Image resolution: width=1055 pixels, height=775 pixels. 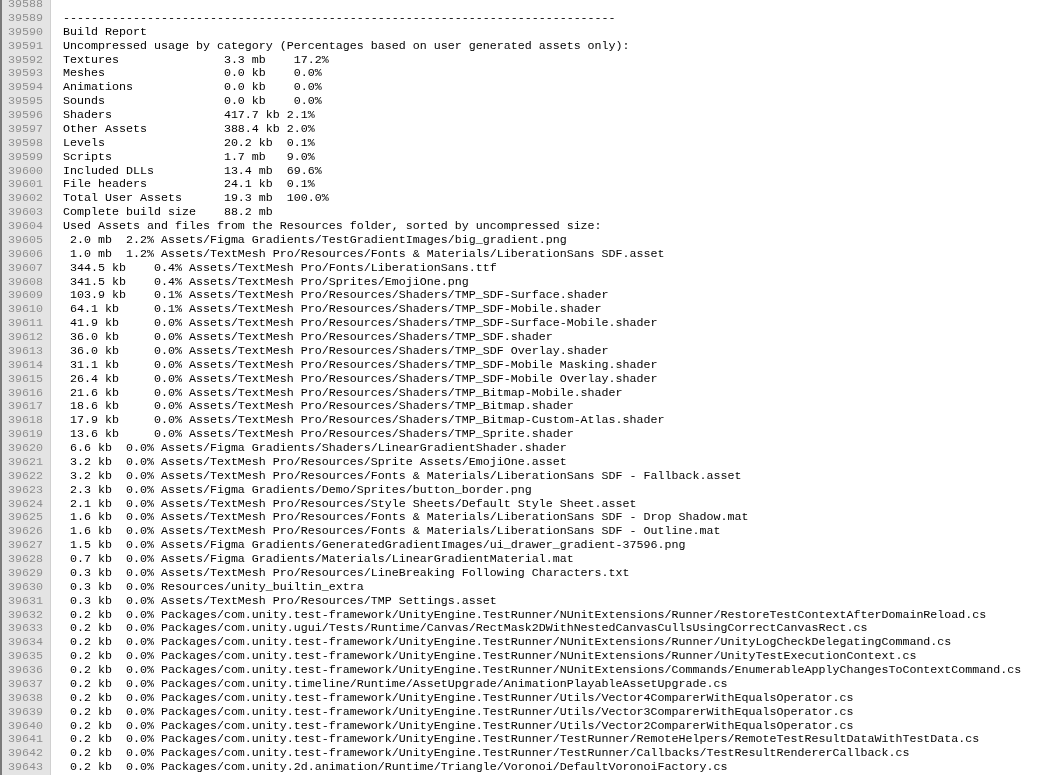 What do you see at coordinates (26, 532) in the screenshot?
I see `line-number: 39626` at bounding box center [26, 532].